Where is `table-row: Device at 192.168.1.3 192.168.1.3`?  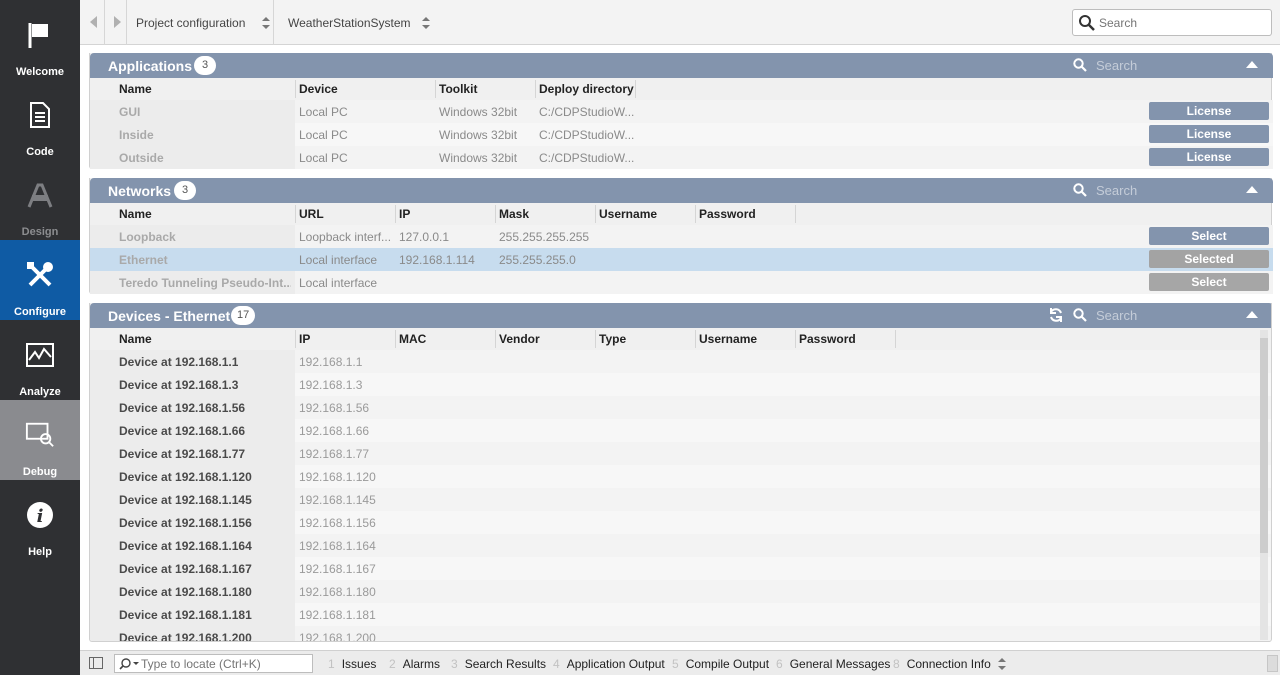 table-row: Device at 192.168.1.3 192.168.1.3 is located at coordinates (680, 384).